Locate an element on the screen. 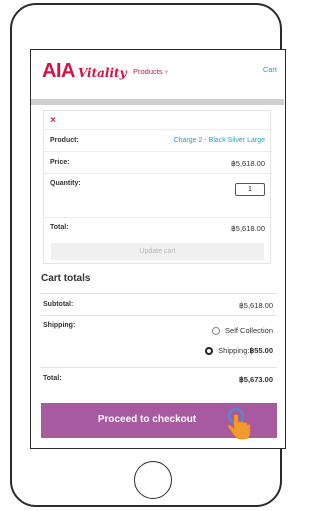 Image resolution: width=320 pixels, height=511 pixels. self-collection-label: Self Collection is located at coordinates (249, 330).